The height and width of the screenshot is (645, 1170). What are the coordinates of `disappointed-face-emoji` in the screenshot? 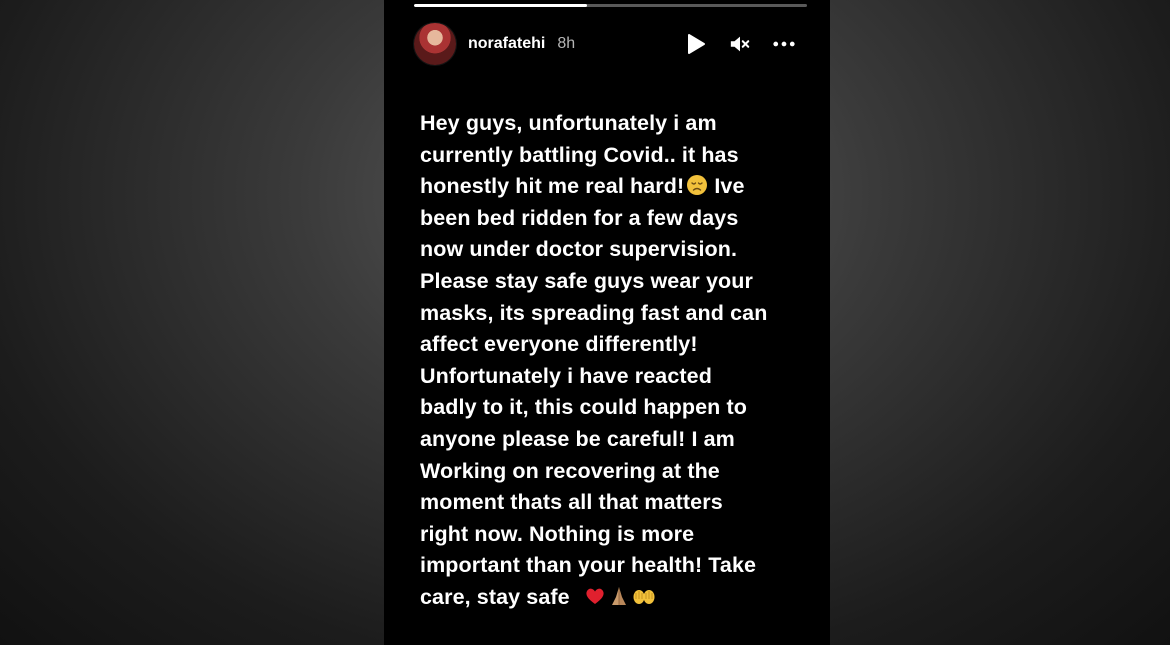 It's located at (697, 185).